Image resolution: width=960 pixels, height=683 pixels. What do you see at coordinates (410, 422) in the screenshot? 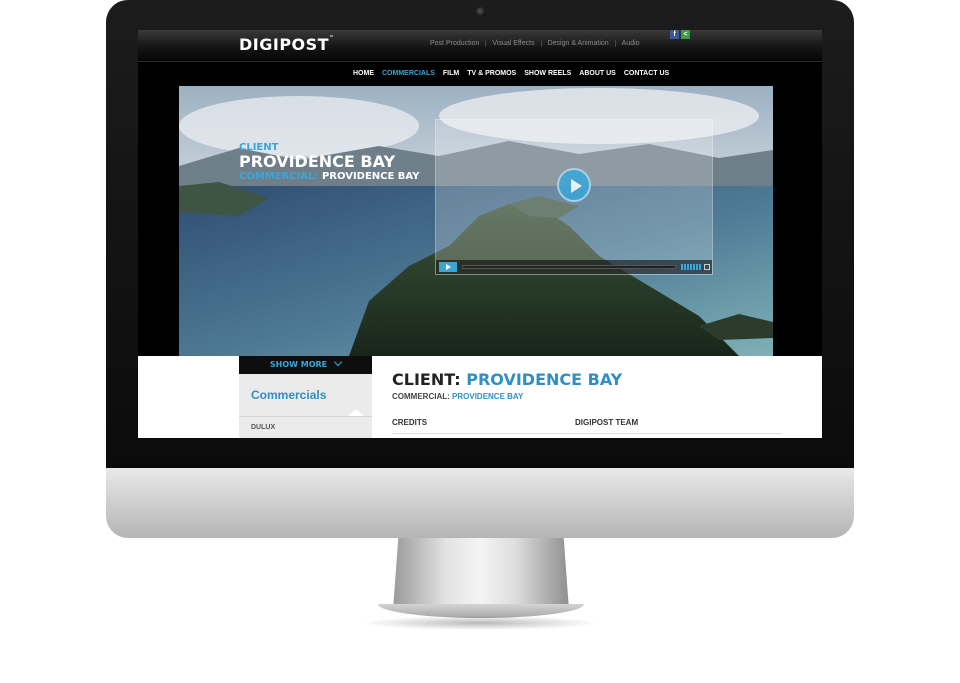
I see `credits-heading: CREDITS` at bounding box center [410, 422].